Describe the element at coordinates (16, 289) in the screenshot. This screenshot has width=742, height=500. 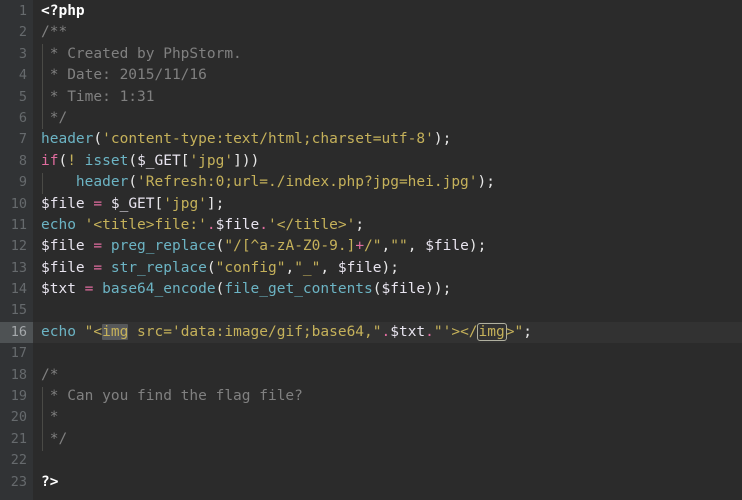
I see `line-number: 14` at that location.